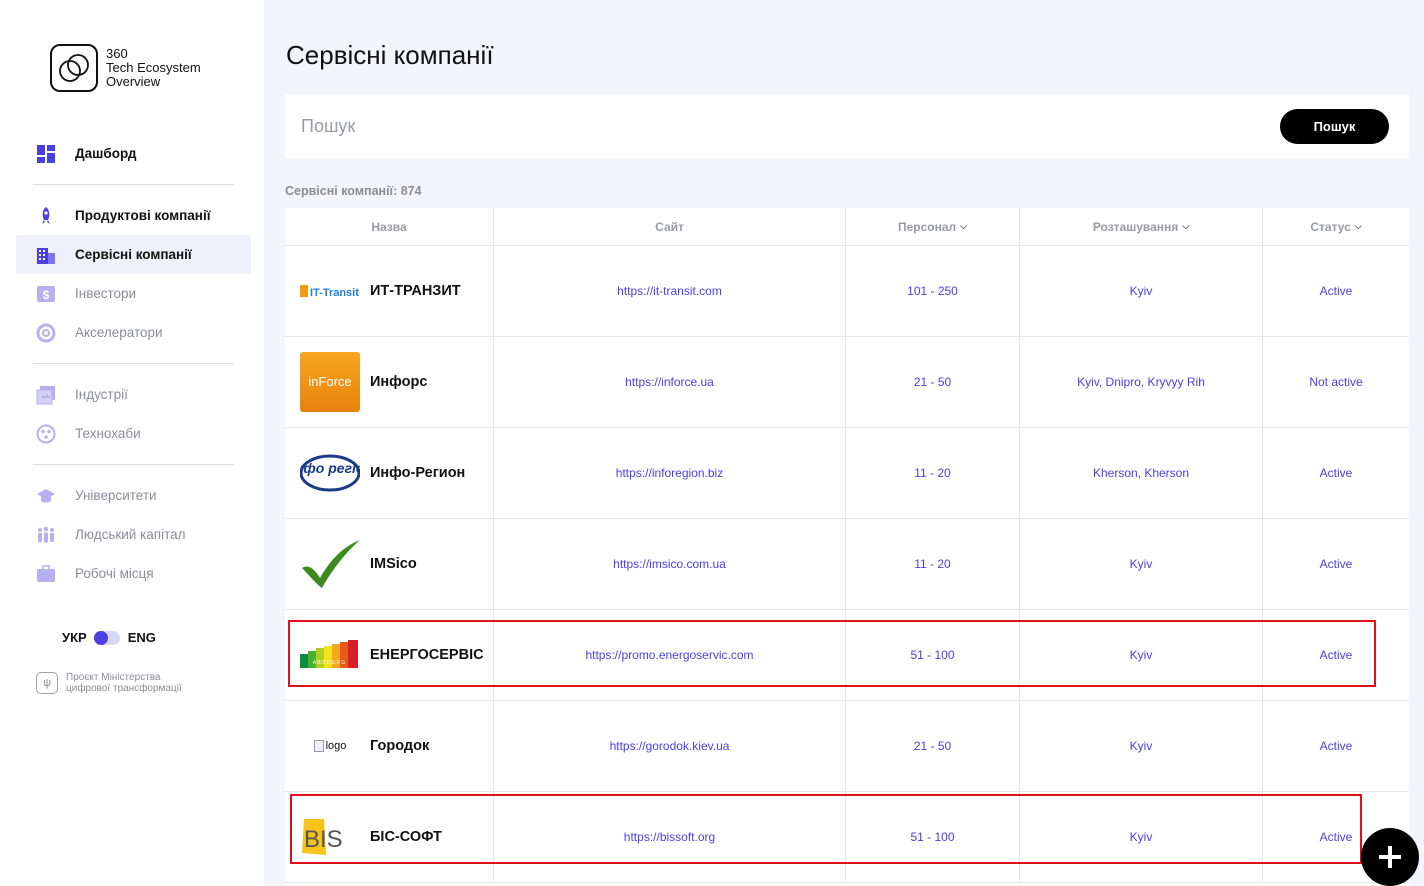 The width and height of the screenshot is (1424, 886). I want to click on company-name: Городок, so click(399, 746).